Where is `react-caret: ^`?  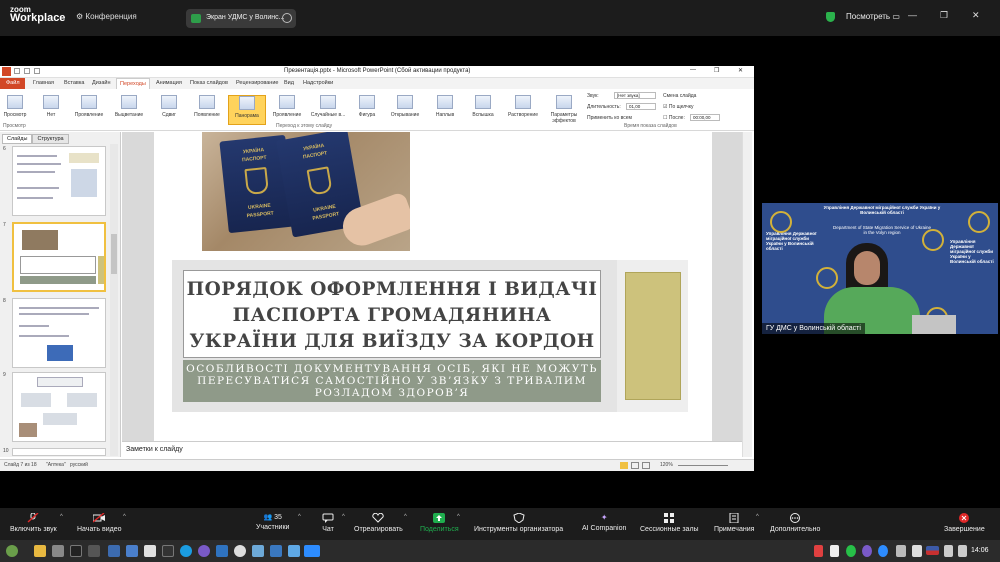 react-caret: ^ is located at coordinates (405, 517).